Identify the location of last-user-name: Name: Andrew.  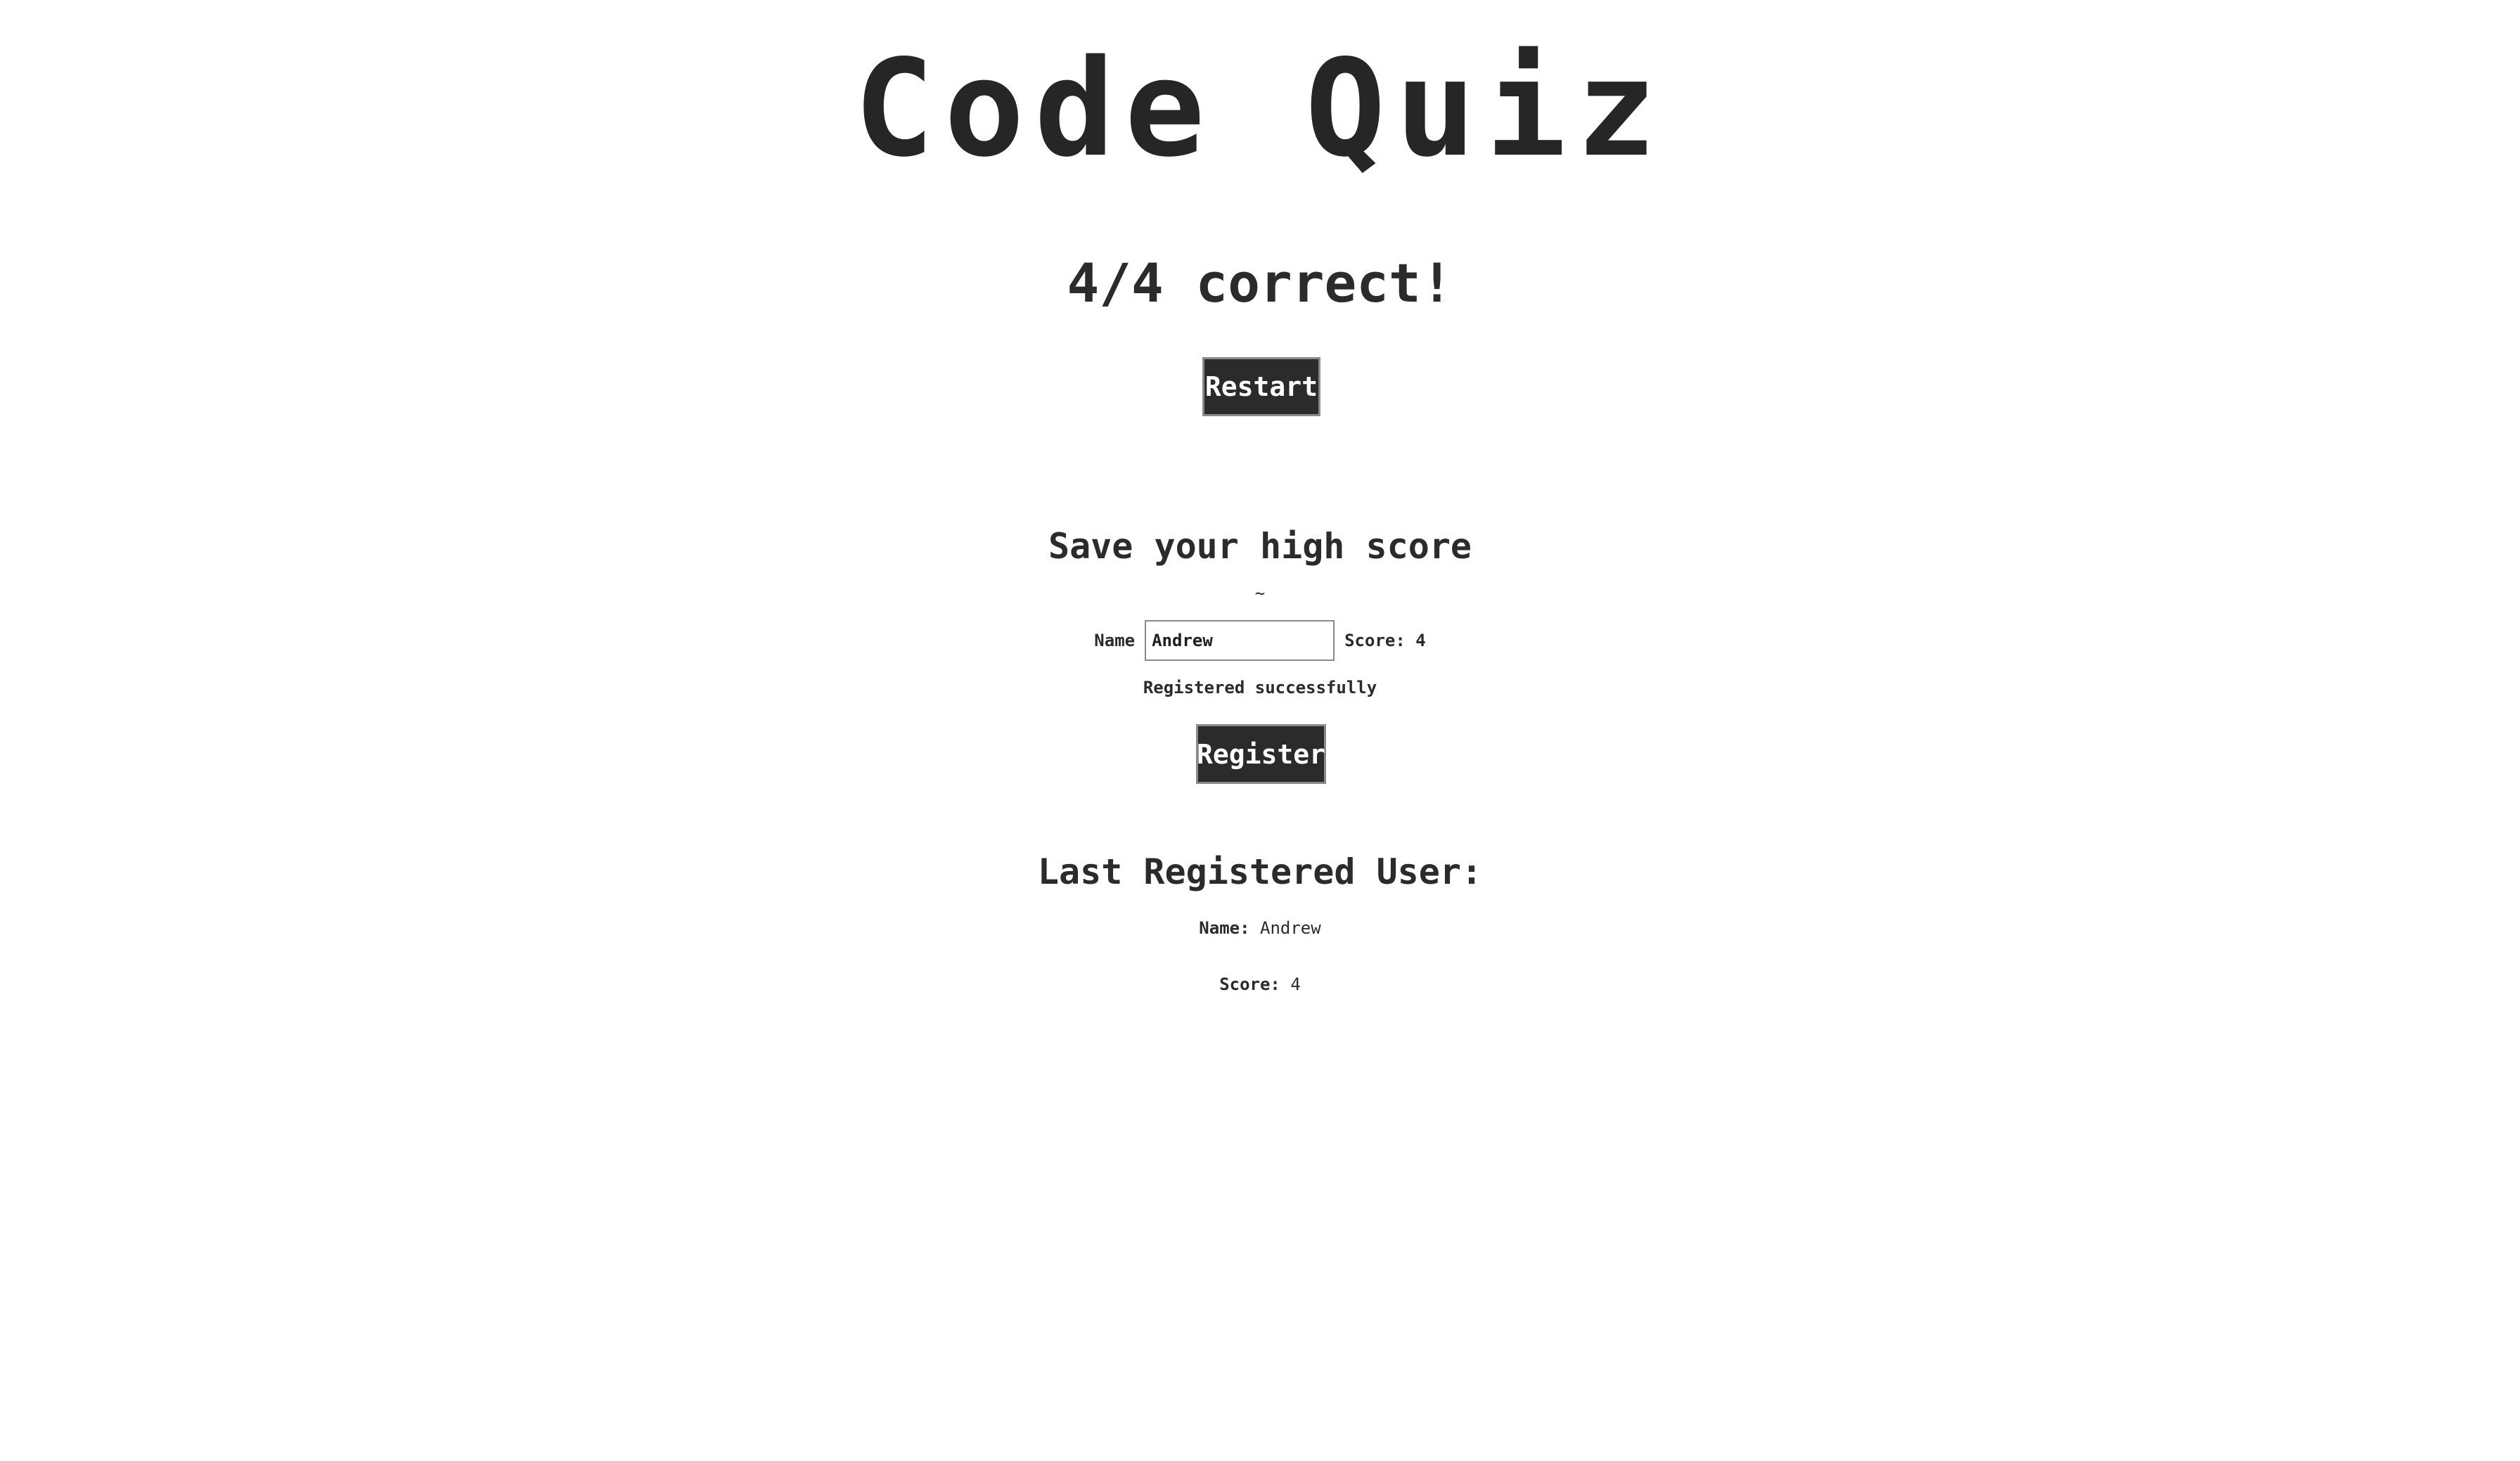
(1260, 928).